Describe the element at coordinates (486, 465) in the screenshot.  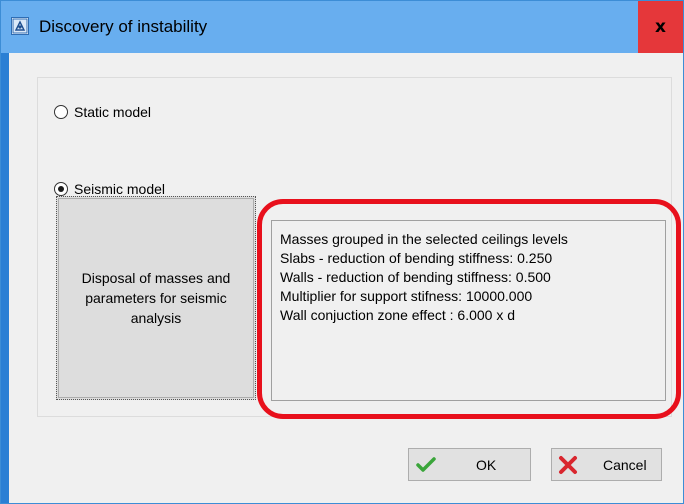
I see `ok-label: OK` at that location.